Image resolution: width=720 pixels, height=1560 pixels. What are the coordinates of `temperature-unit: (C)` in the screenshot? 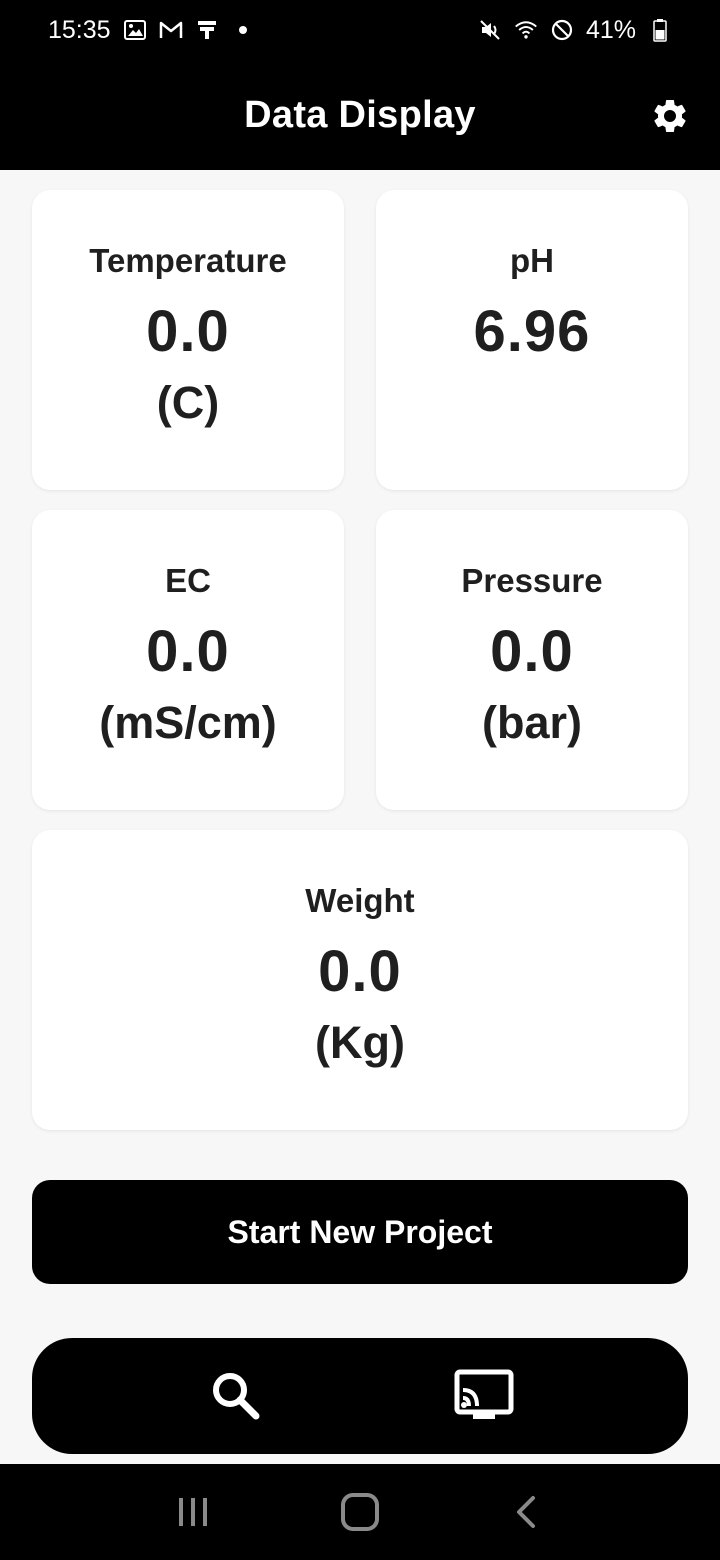 It's located at (188, 402).